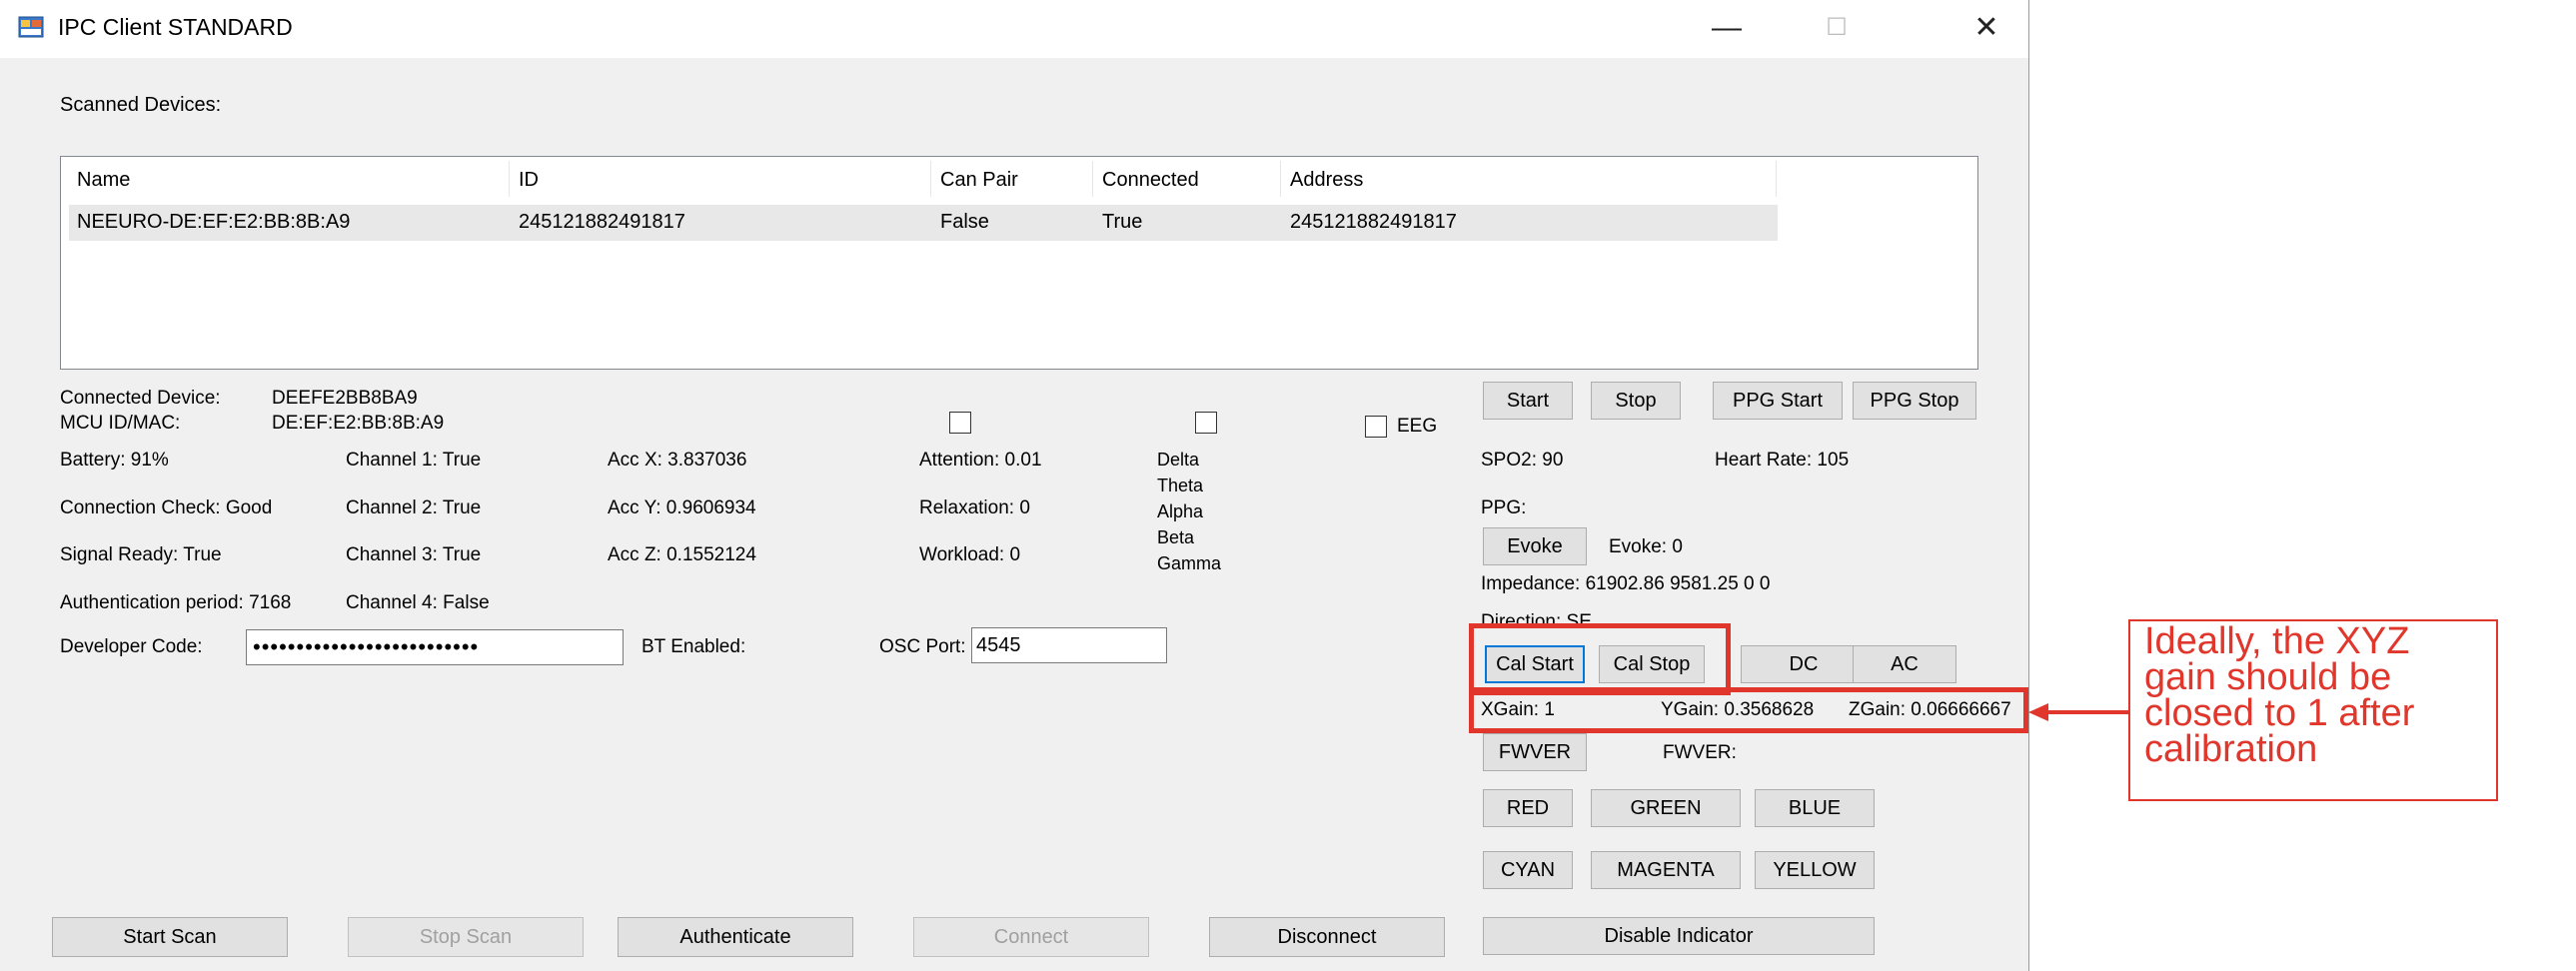  Describe the element at coordinates (1528, 401) in the screenshot. I see `start-button: Start` at that location.